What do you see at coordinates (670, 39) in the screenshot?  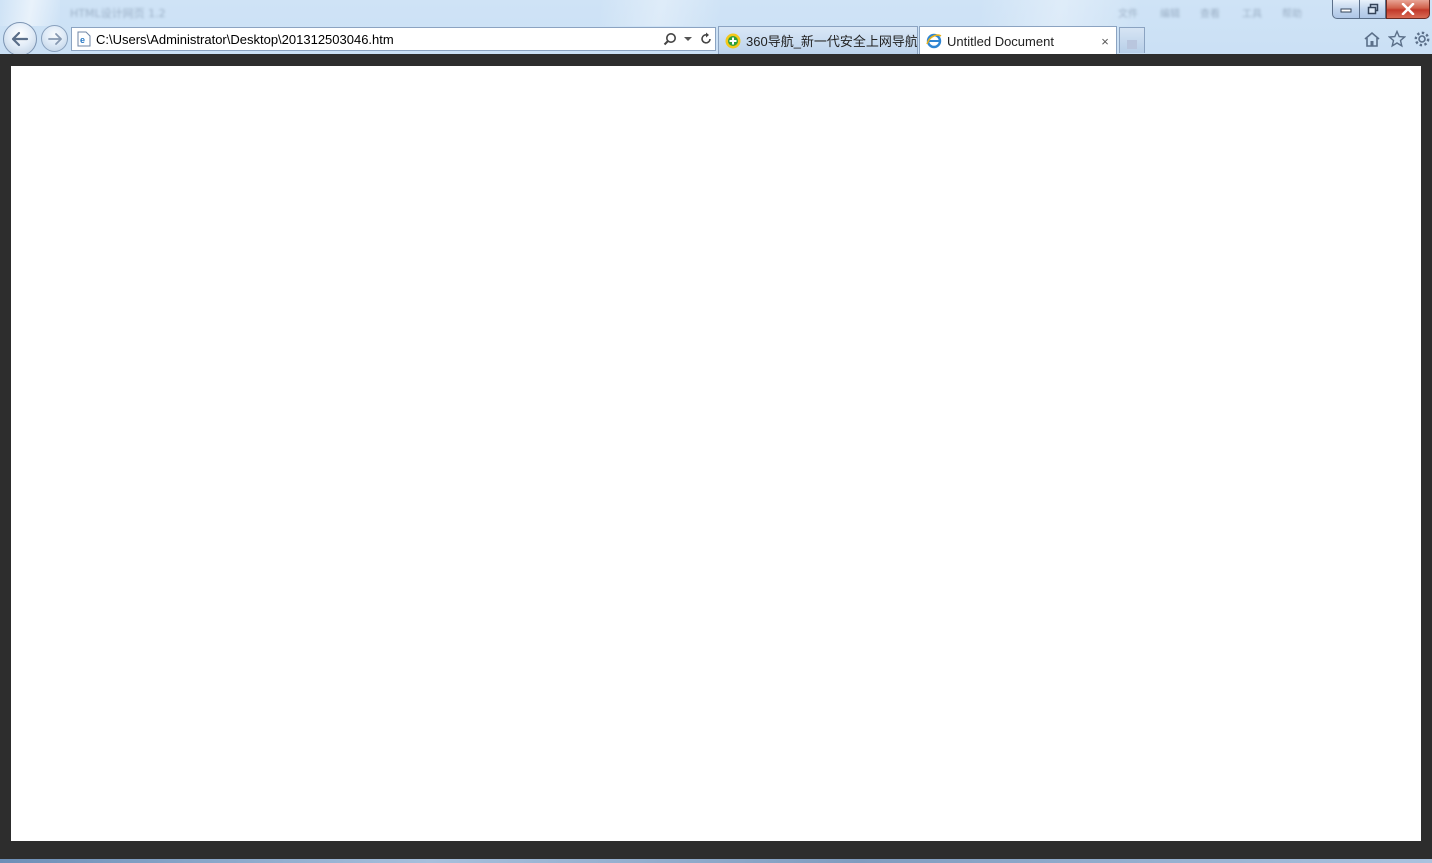 I see `search-icon` at bounding box center [670, 39].